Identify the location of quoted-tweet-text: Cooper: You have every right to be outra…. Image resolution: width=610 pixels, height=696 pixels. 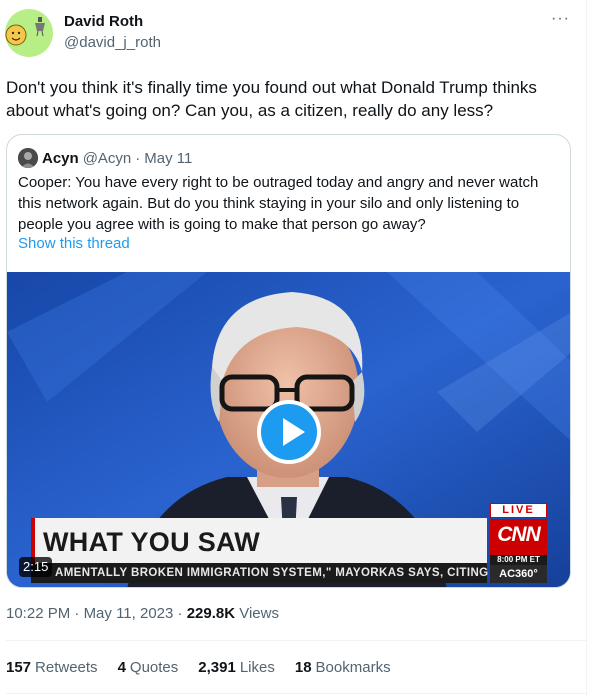
(278, 203).